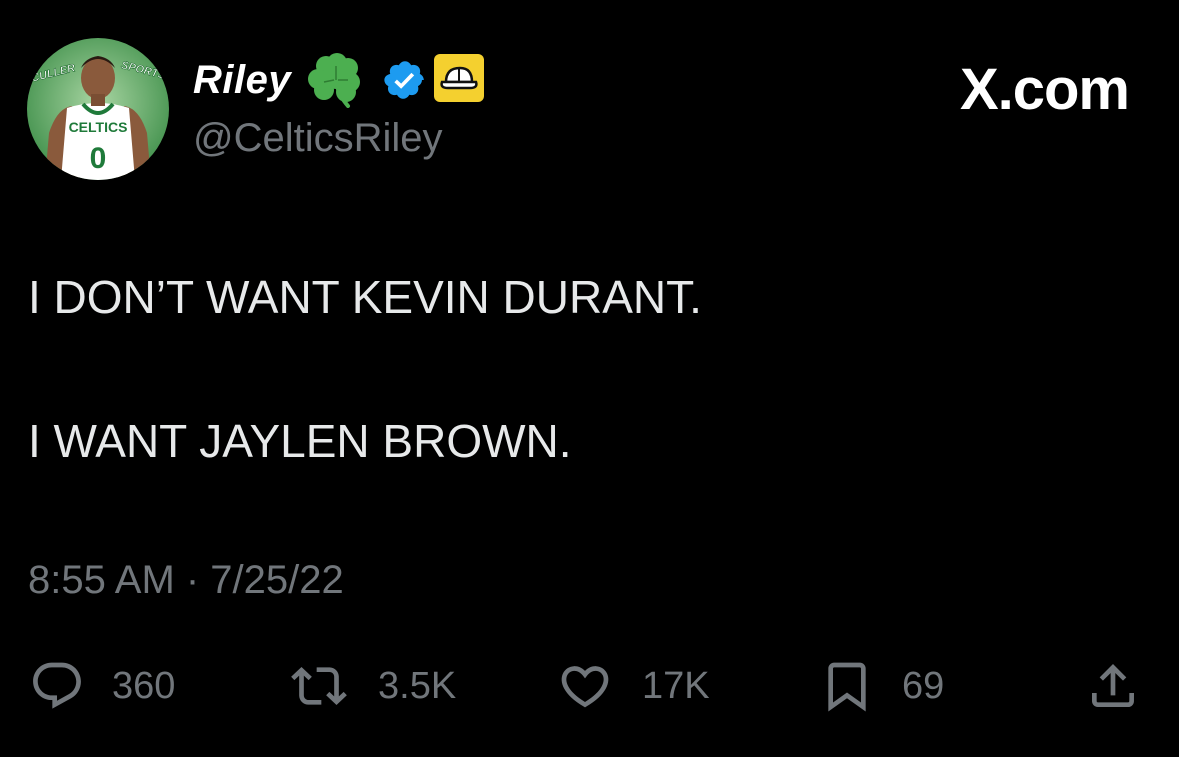 The height and width of the screenshot is (757, 1179). What do you see at coordinates (847, 687) in the screenshot?
I see `bookmark-icon` at bounding box center [847, 687].